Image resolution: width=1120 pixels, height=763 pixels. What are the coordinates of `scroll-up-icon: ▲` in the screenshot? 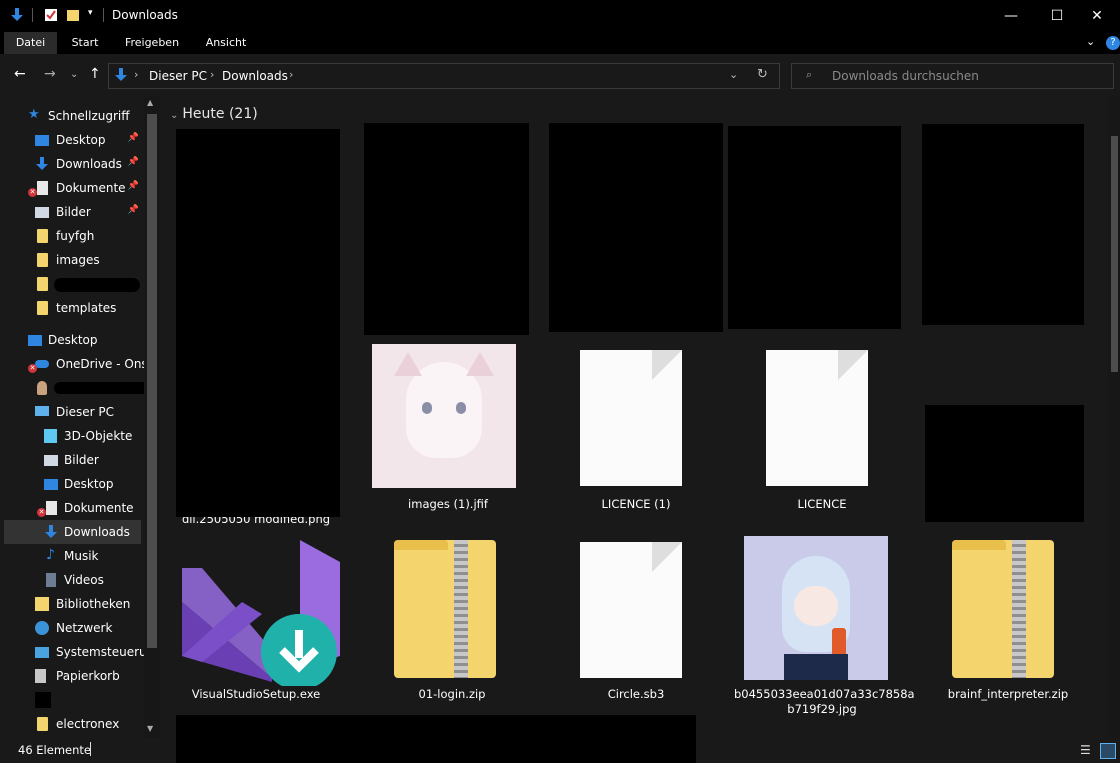 It's located at (150, 102).